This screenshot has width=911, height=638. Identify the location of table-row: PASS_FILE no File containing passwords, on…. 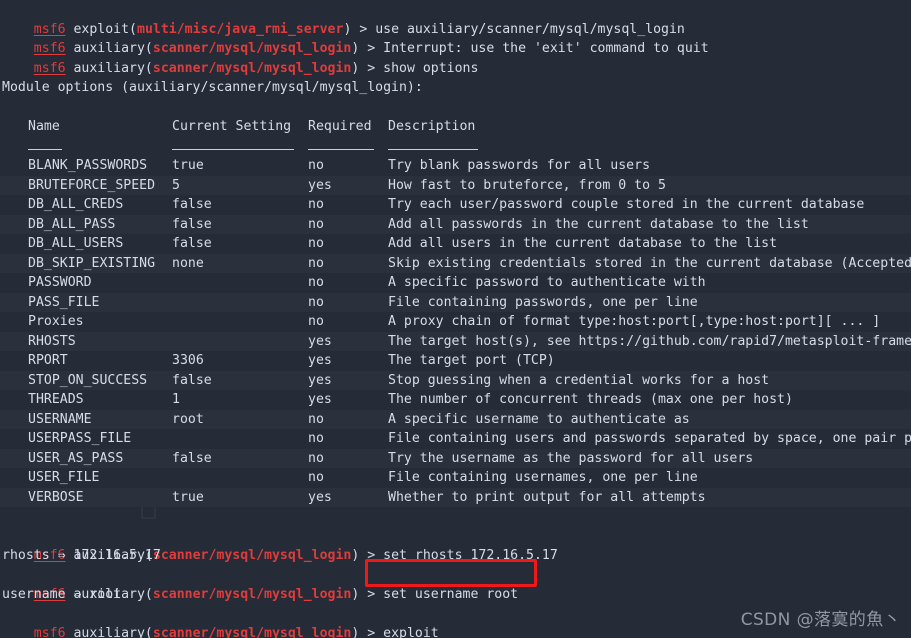
(455, 302).